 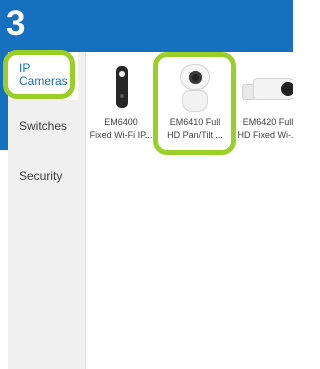 What do you see at coordinates (121, 122) in the screenshot?
I see `product-name-line-1: EM6400` at bounding box center [121, 122].